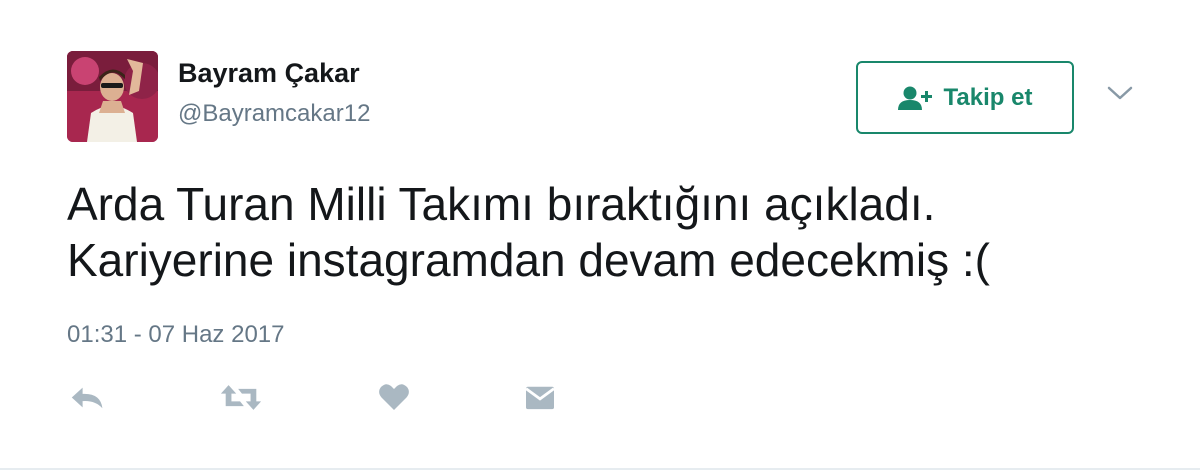 The width and height of the screenshot is (1200, 475). I want to click on follow-button-label: Takip et, so click(988, 97).